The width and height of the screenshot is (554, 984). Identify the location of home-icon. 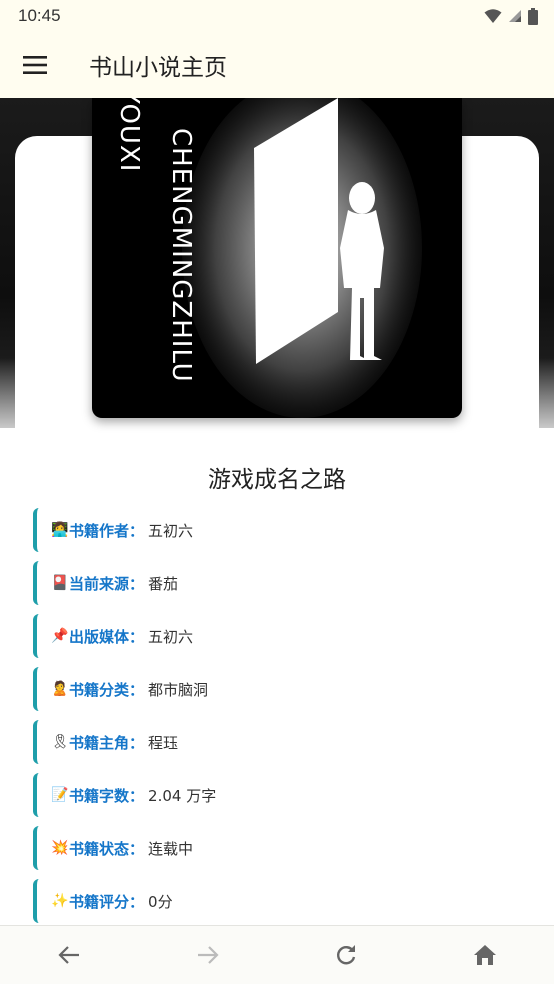
(484, 955).